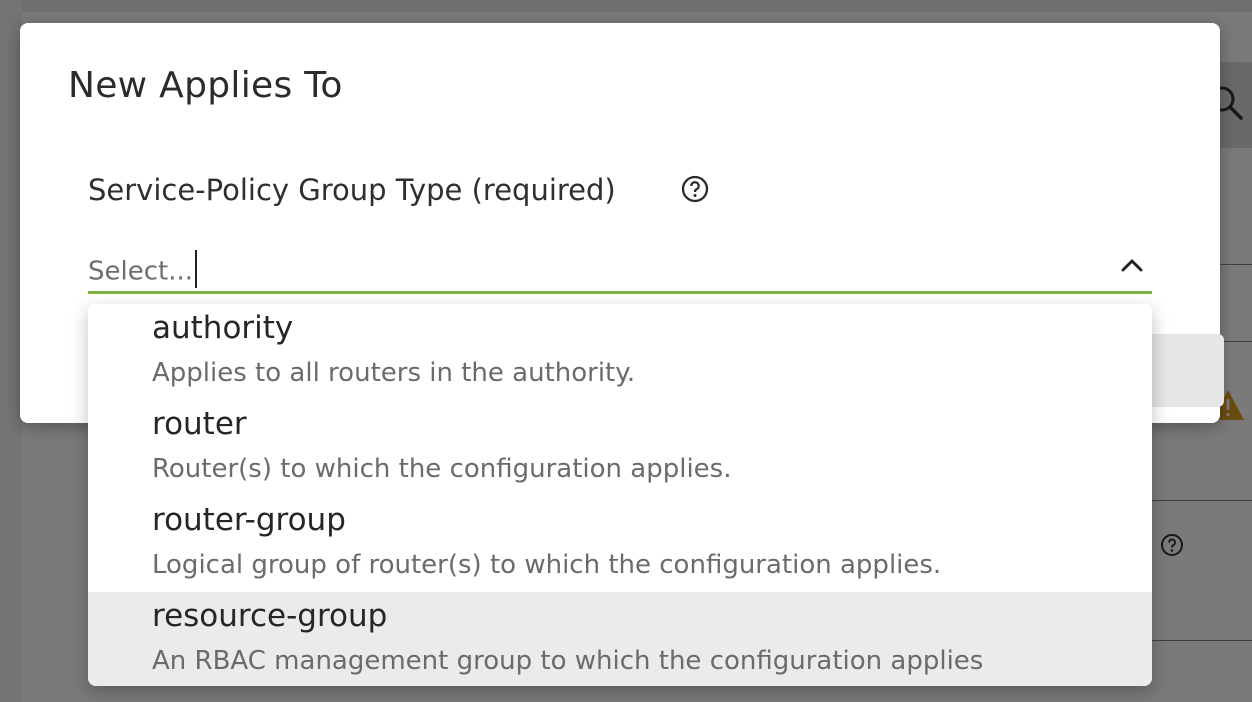  I want to click on help-circle-icon, so click(695, 189).